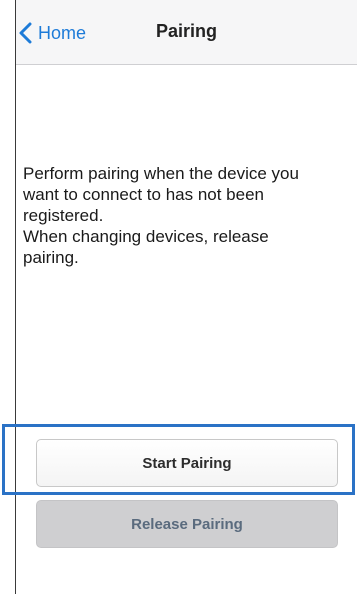 The width and height of the screenshot is (357, 594). Describe the element at coordinates (187, 524) in the screenshot. I see `release-pairing-button: Release Pairing` at that location.